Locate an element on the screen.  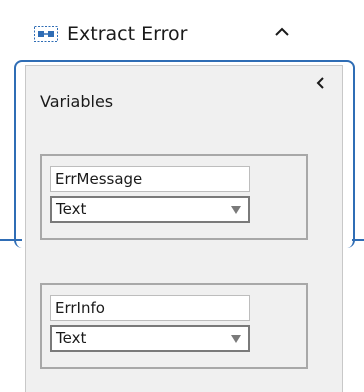
connector-line-left is located at coordinates (11, 240).